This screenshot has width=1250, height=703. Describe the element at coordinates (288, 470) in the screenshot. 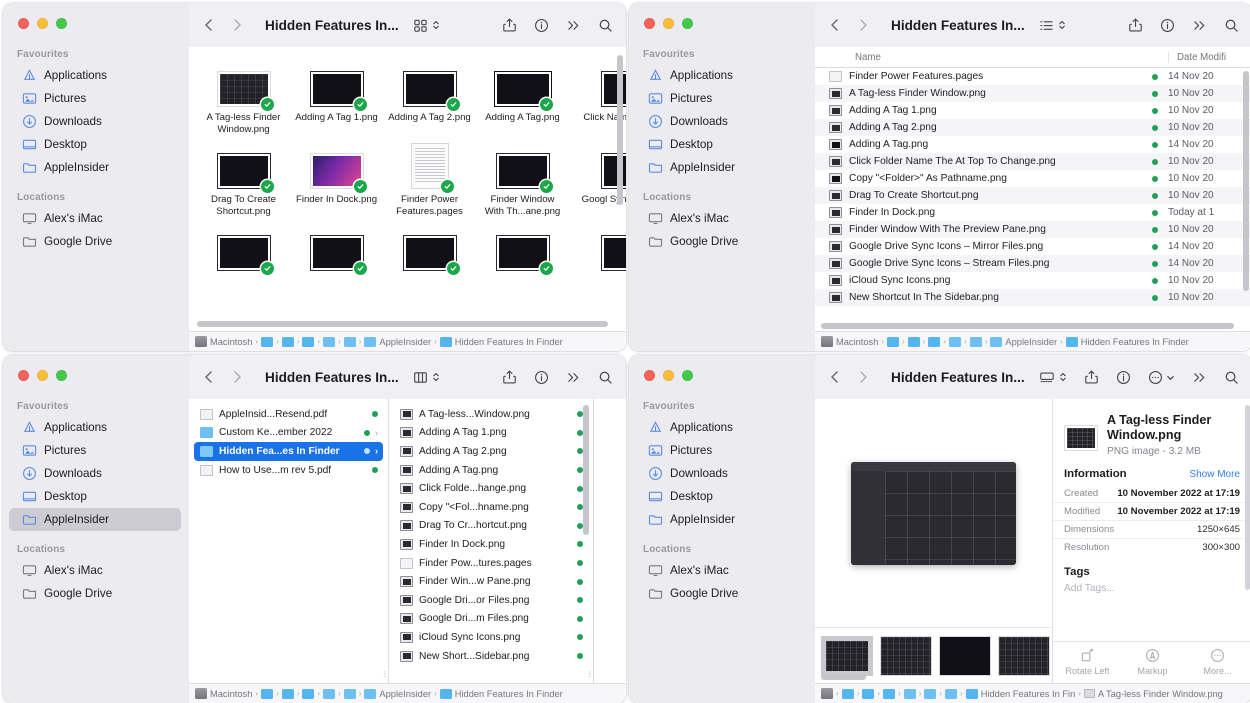

I see `list-item: How to Use...m rev 5.pdf` at that location.